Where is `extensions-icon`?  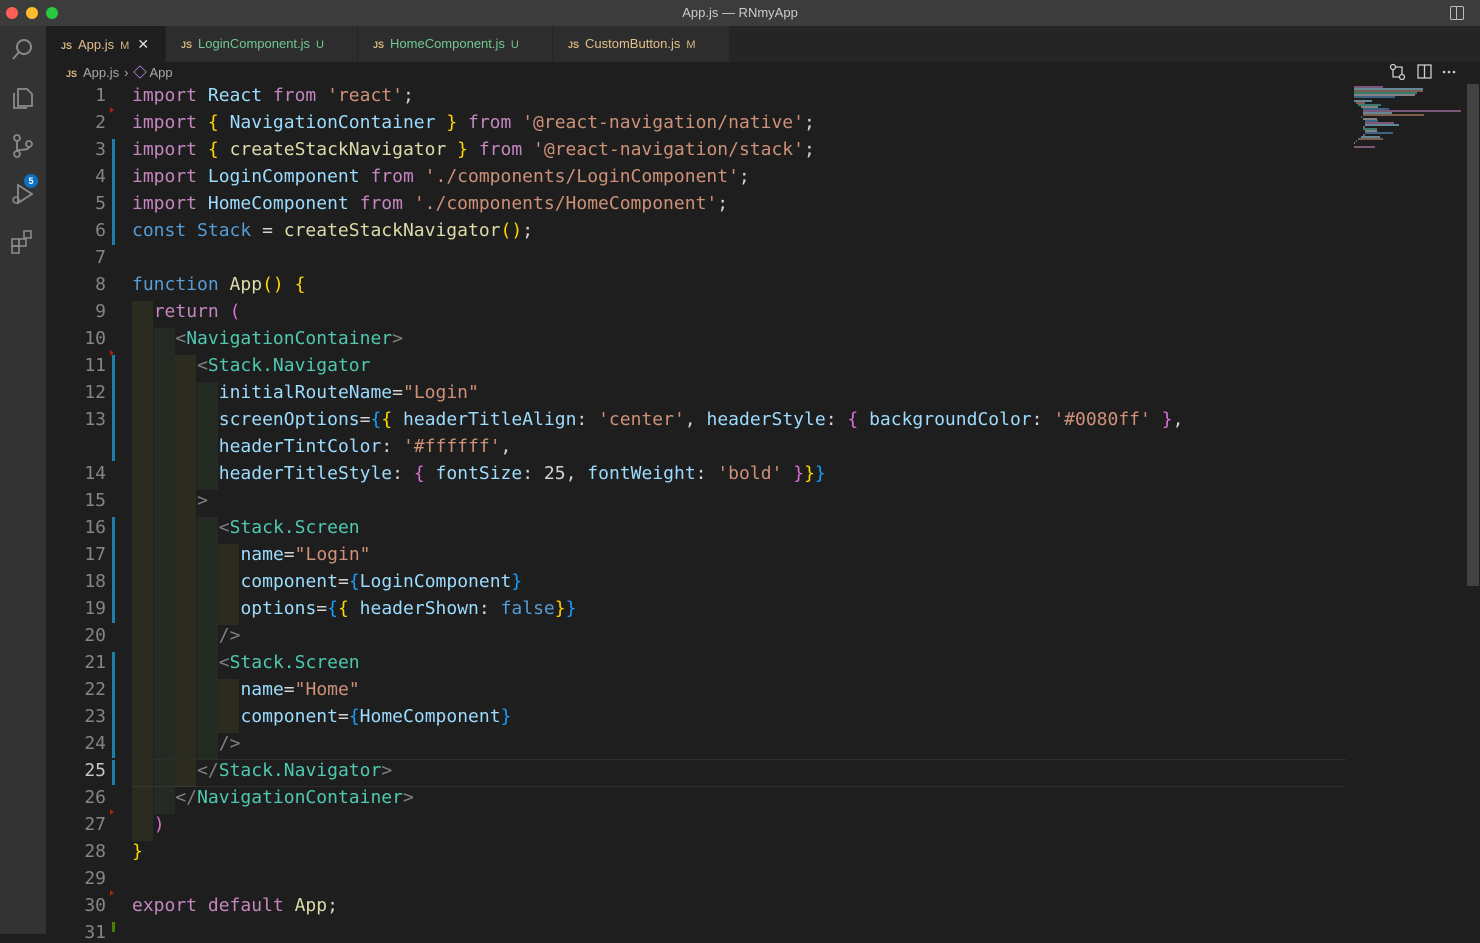 extensions-icon is located at coordinates (23, 242).